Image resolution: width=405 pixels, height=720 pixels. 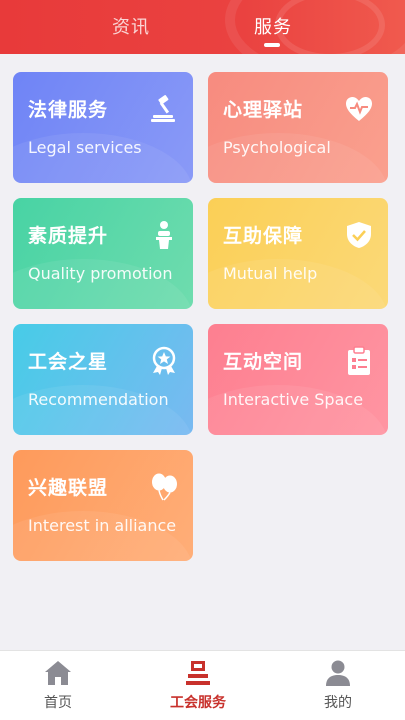 What do you see at coordinates (277, 147) in the screenshot?
I see `service-title-en: Psychological` at bounding box center [277, 147].